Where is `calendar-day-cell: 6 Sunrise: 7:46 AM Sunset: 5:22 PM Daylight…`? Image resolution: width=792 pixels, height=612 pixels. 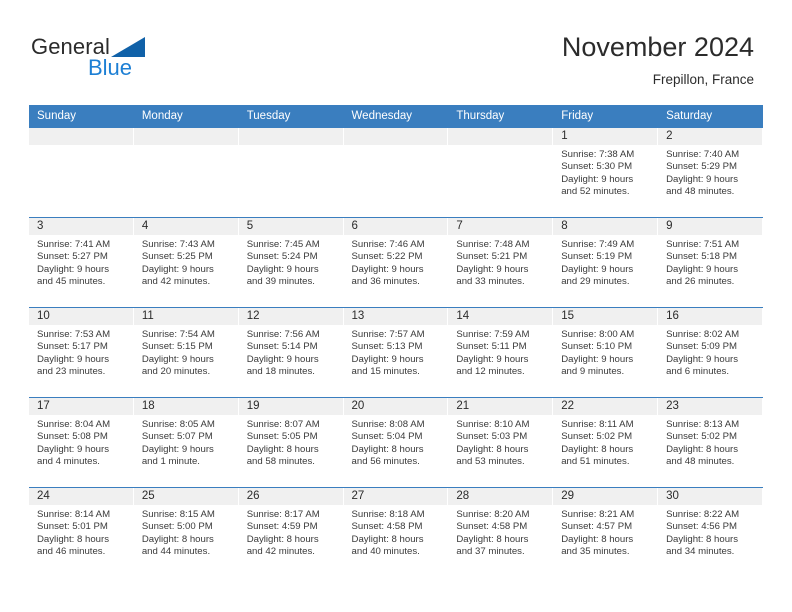
calendar-day-cell: 6 Sunrise: 7:46 AM Sunset: 5:22 PM Daylight… is located at coordinates (396, 262).